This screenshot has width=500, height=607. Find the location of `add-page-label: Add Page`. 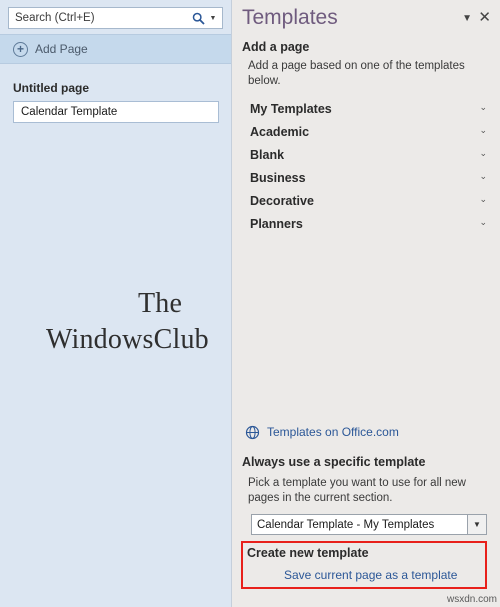

add-page-label: Add Page is located at coordinates (61, 49).